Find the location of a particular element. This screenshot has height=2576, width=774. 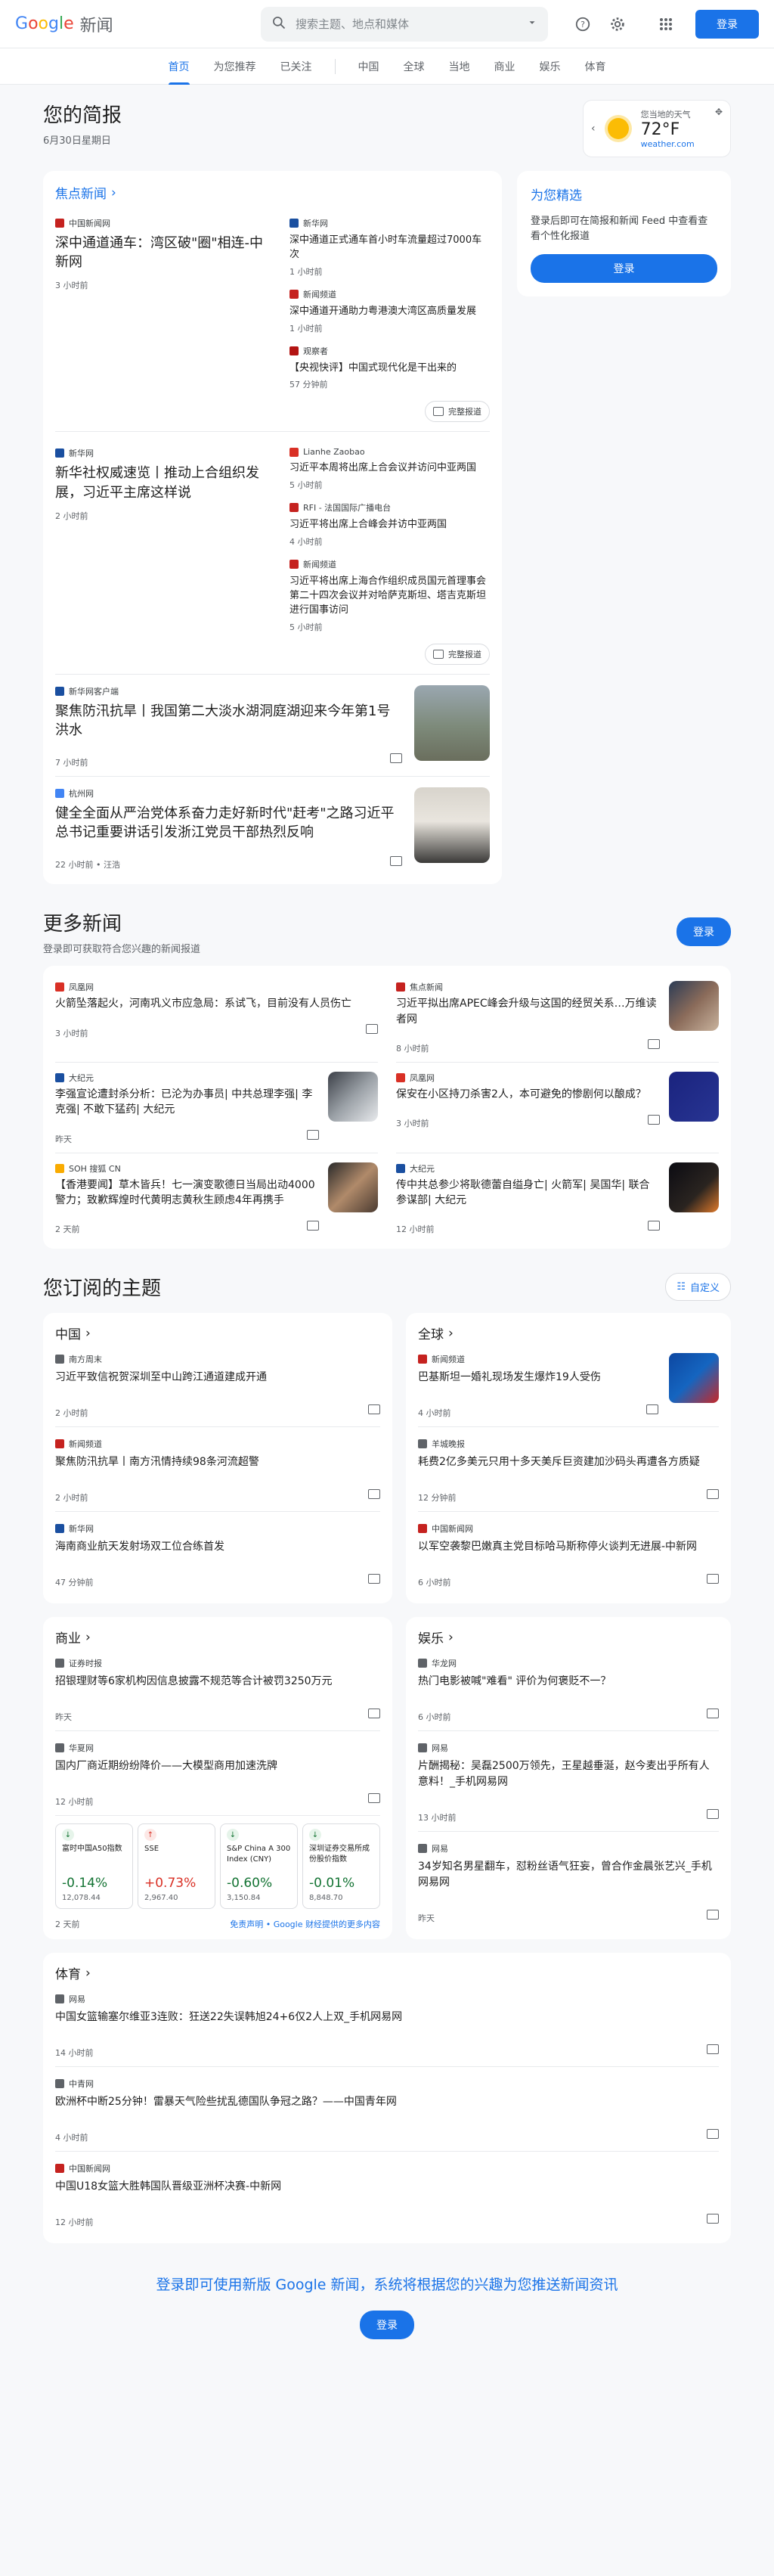

related-story: Lianhe Zaobao 习近平本周将出席上合会议并访问中亚两国 5 小时前 is located at coordinates (390, 469).